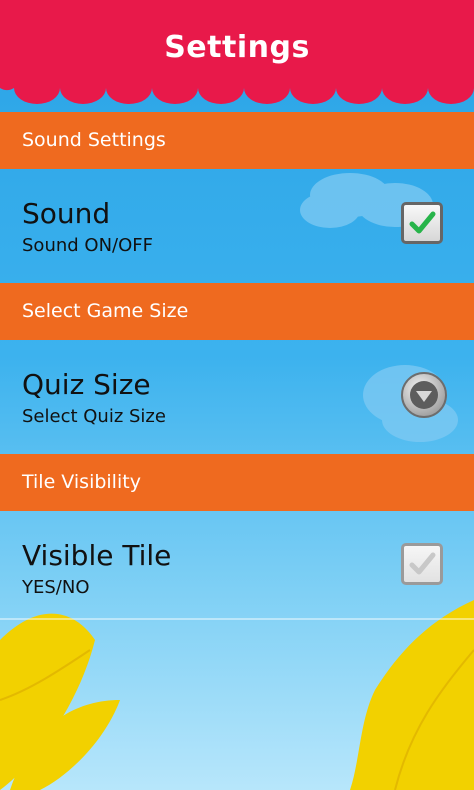 This screenshot has height=790, width=474. What do you see at coordinates (94, 416) in the screenshot?
I see `setting-subtitle: Select Quiz Size` at bounding box center [94, 416].